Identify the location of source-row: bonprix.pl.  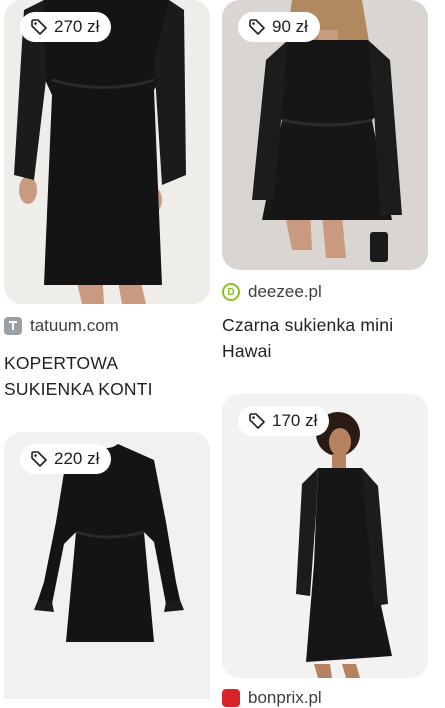
(325, 698).